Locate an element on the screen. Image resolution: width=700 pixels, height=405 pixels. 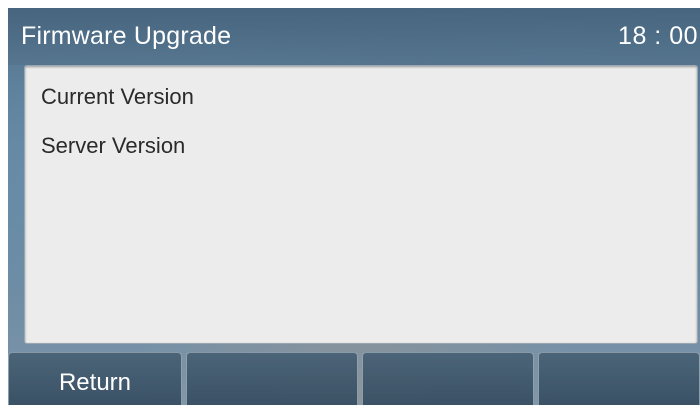
current-version-row: Current Version is located at coordinates (117, 97).